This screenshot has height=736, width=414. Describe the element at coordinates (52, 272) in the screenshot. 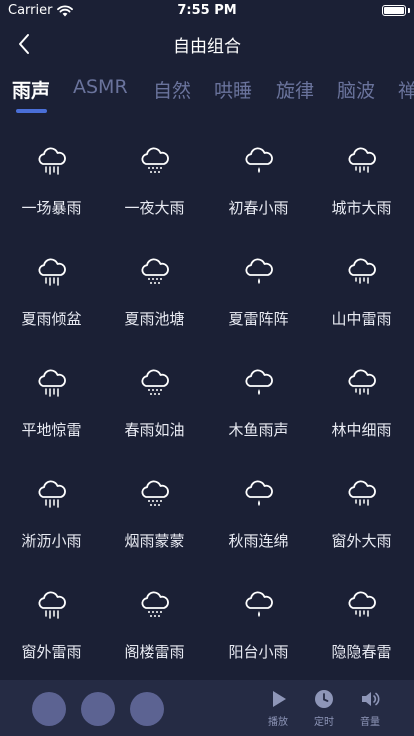

I see `downpour-icon` at that location.